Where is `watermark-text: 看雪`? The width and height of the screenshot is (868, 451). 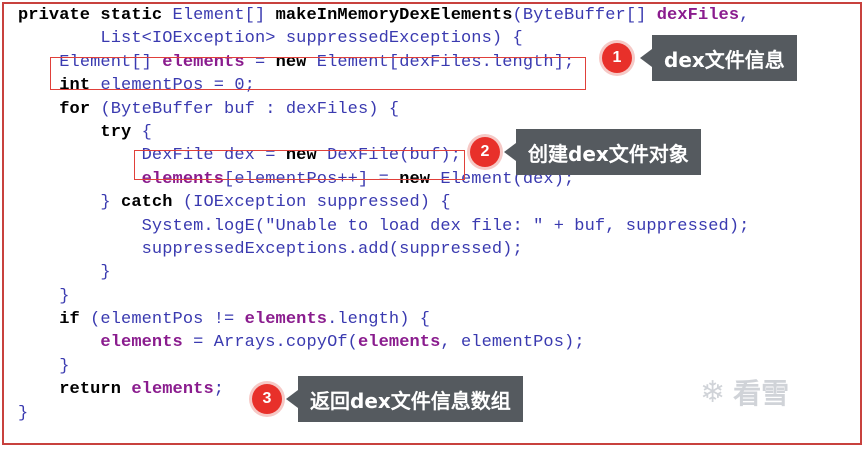 watermark-text: 看雪 is located at coordinates (761, 393).